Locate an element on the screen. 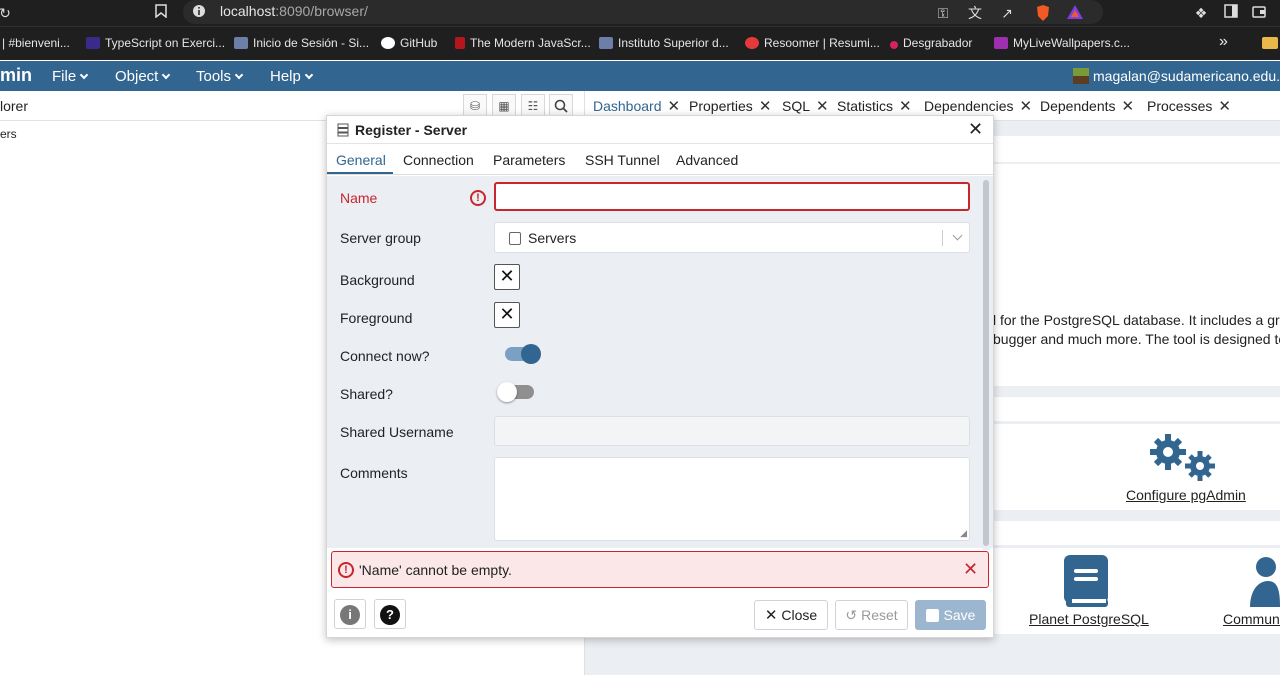 This screenshot has width=1280, height=675. dialog-header: Register - Server ✕ is located at coordinates (660, 130).